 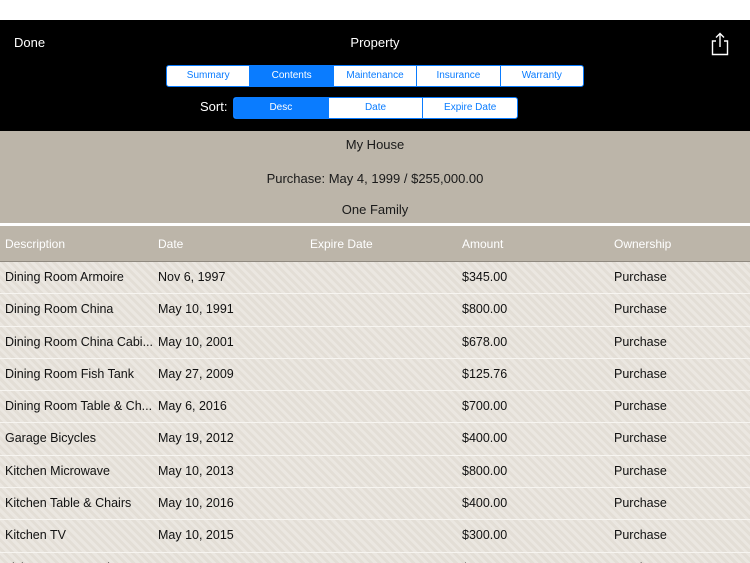 I want to click on cell-description: Dining Room China, so click(x=59, y=309).